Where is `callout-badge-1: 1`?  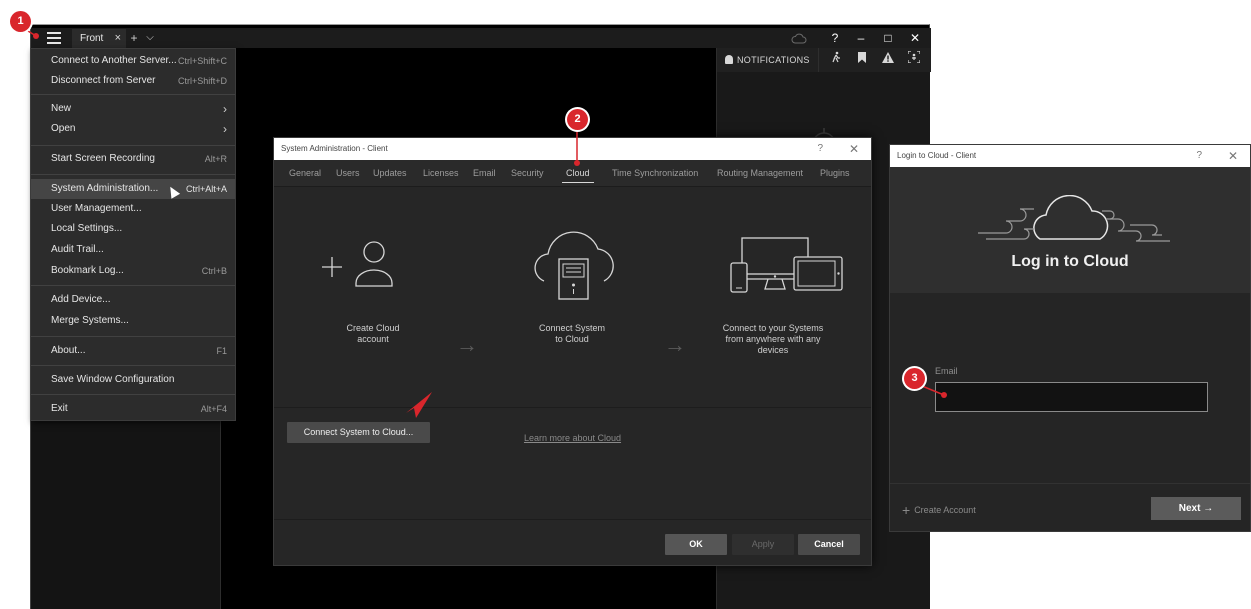
callout-badge-1: 1 is located at coordinates (20, 21).